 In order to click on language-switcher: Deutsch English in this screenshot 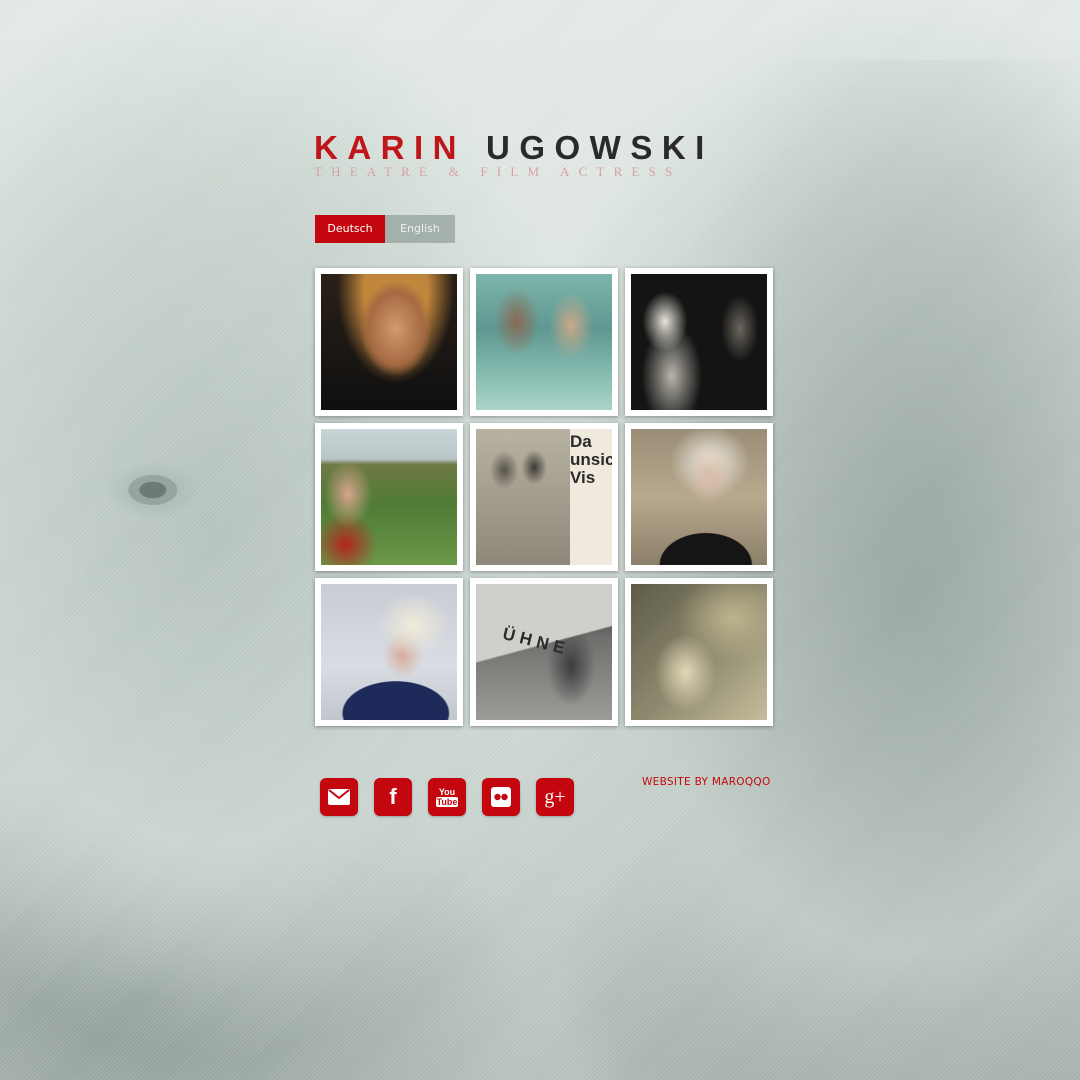, I will do `click(385, 229)`.